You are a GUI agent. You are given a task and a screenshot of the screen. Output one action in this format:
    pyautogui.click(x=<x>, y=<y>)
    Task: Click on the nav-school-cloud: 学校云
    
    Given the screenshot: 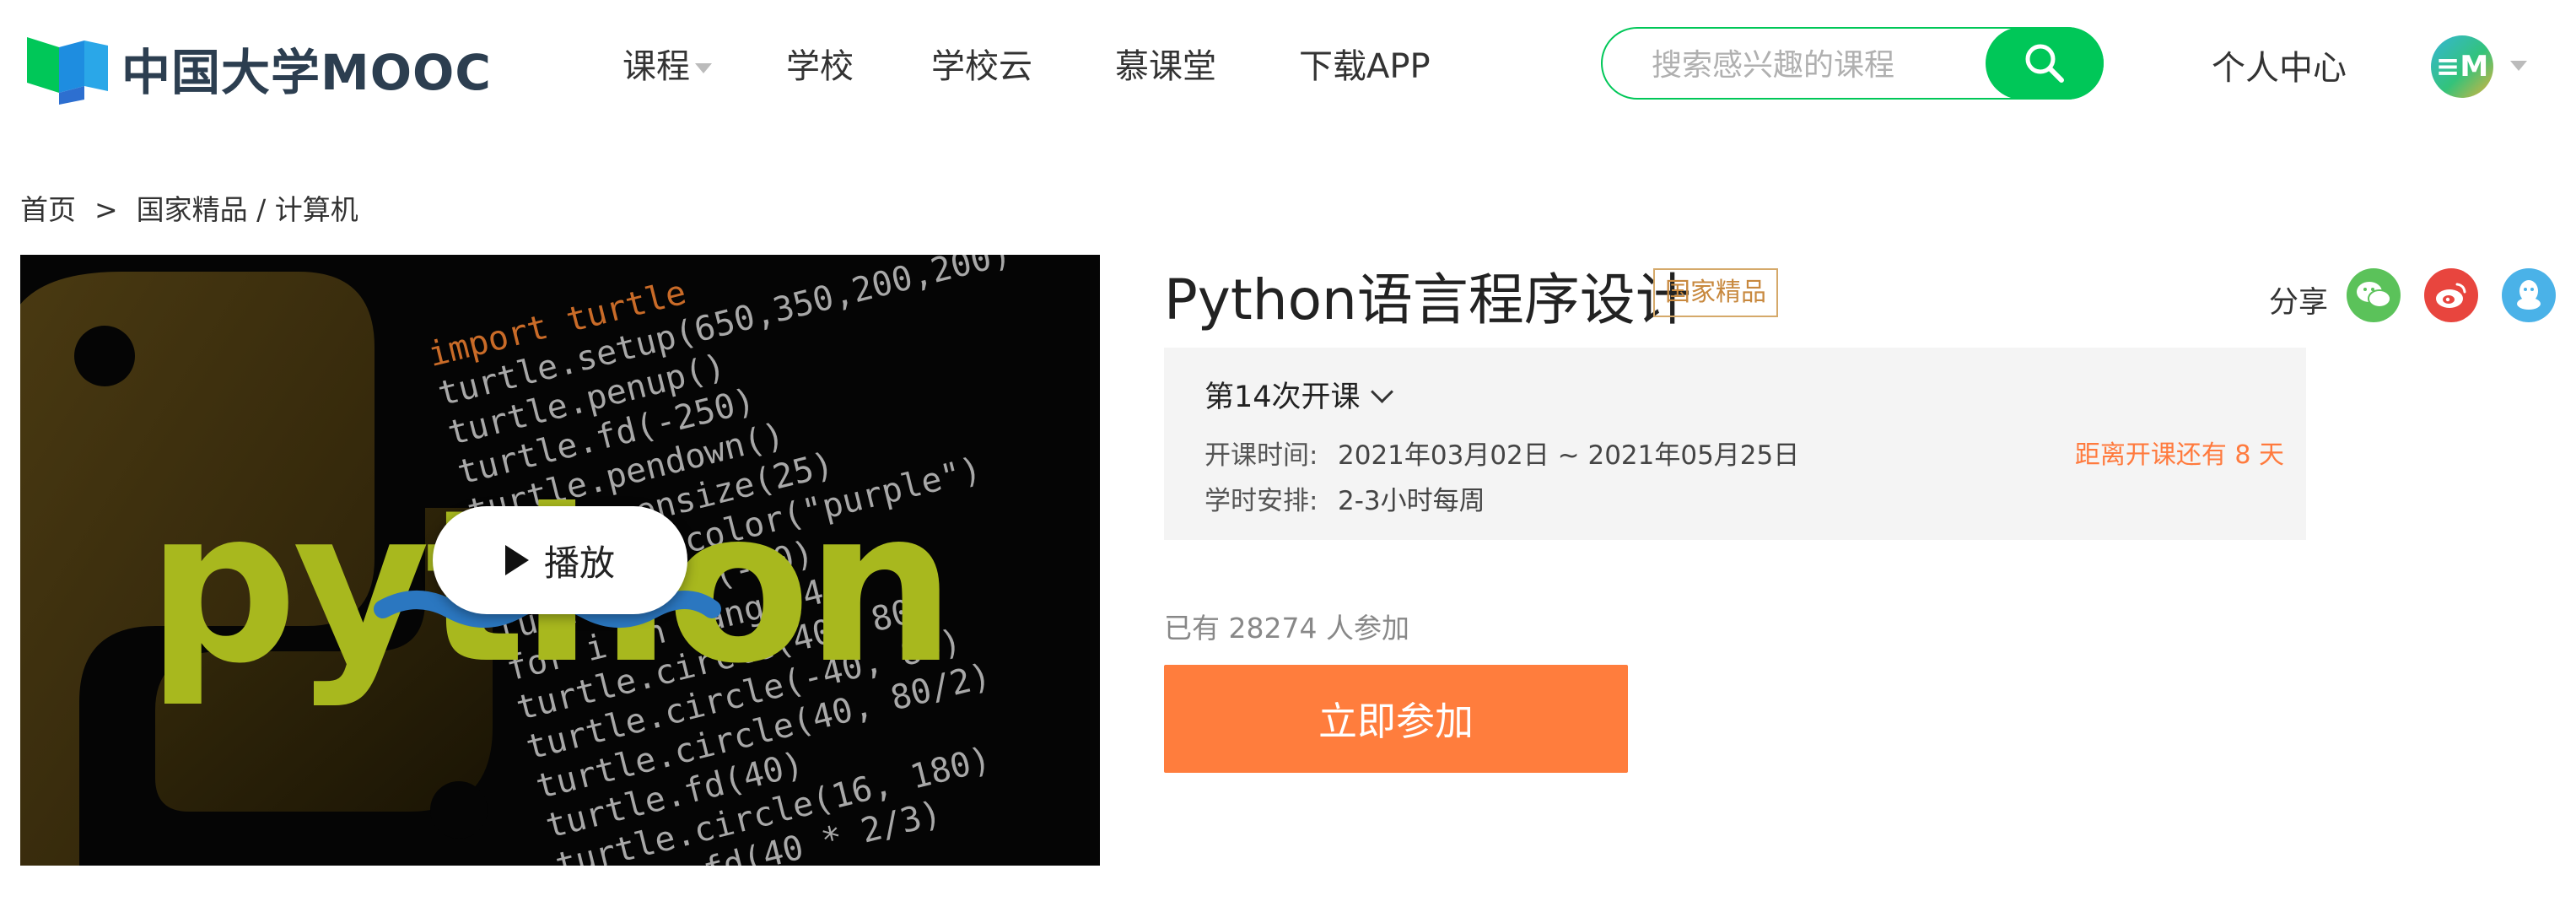 What is the action you would take?
    pyautogui.click(x=981, y=63)
    